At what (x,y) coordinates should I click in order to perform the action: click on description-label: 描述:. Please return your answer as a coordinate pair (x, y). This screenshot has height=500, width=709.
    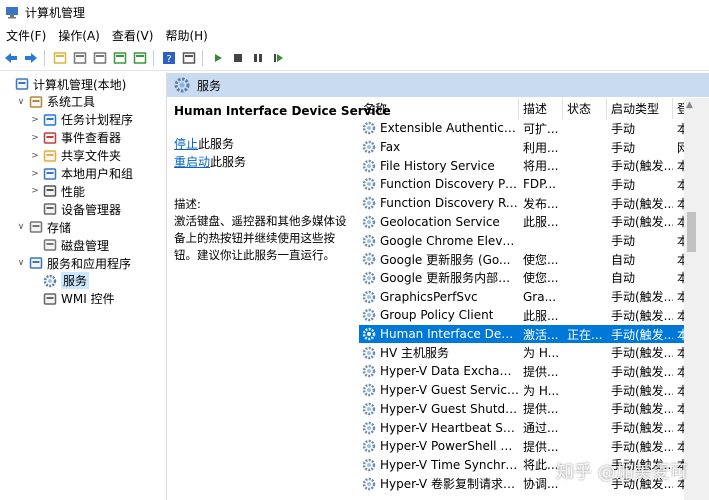
    Looking at the image, I should click on (187, 204).